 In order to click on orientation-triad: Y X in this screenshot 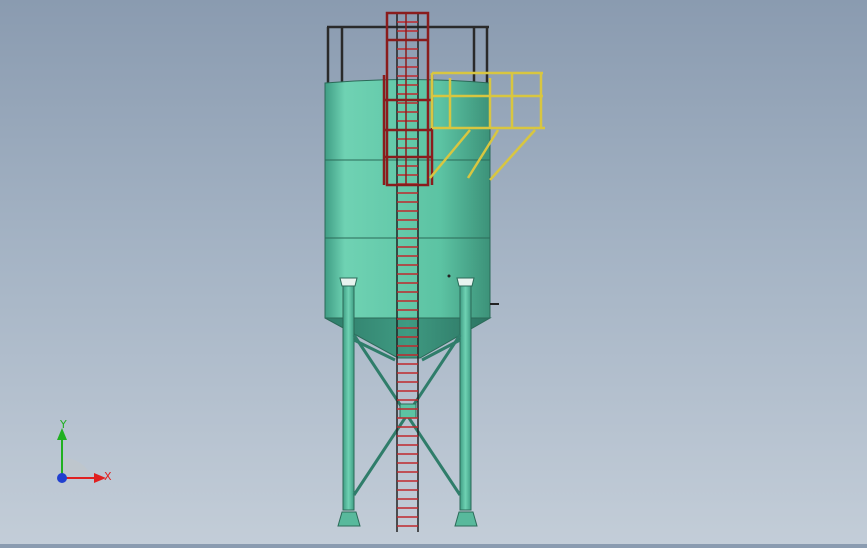, I will do `click(80, 456)`.